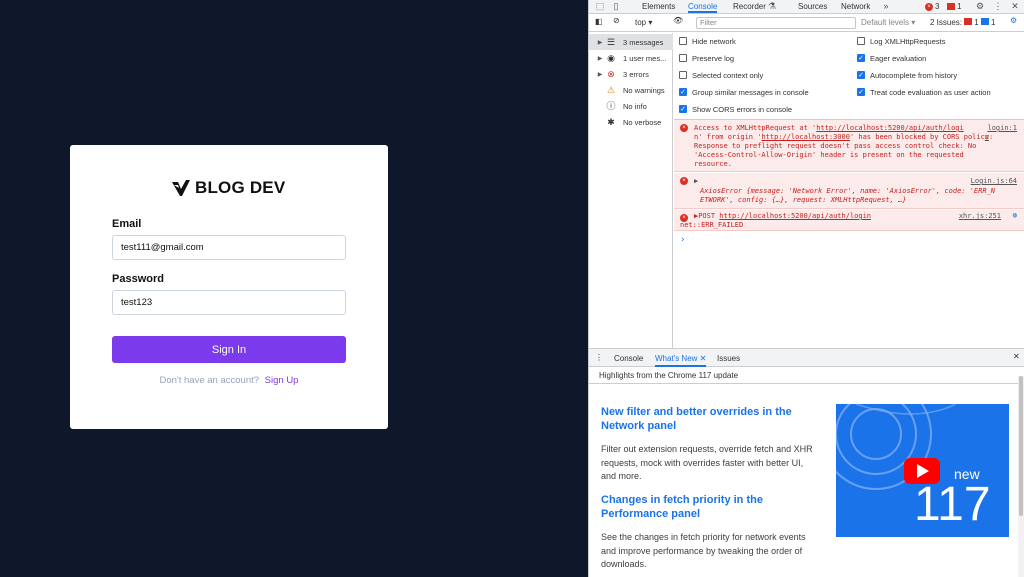 Image resolution: width=1024 pixels, height=577 pixels. Describe the element at coordinates (914, 75) in the screenshot. I see `checkbox-label: Autocomplete from history` at that location.